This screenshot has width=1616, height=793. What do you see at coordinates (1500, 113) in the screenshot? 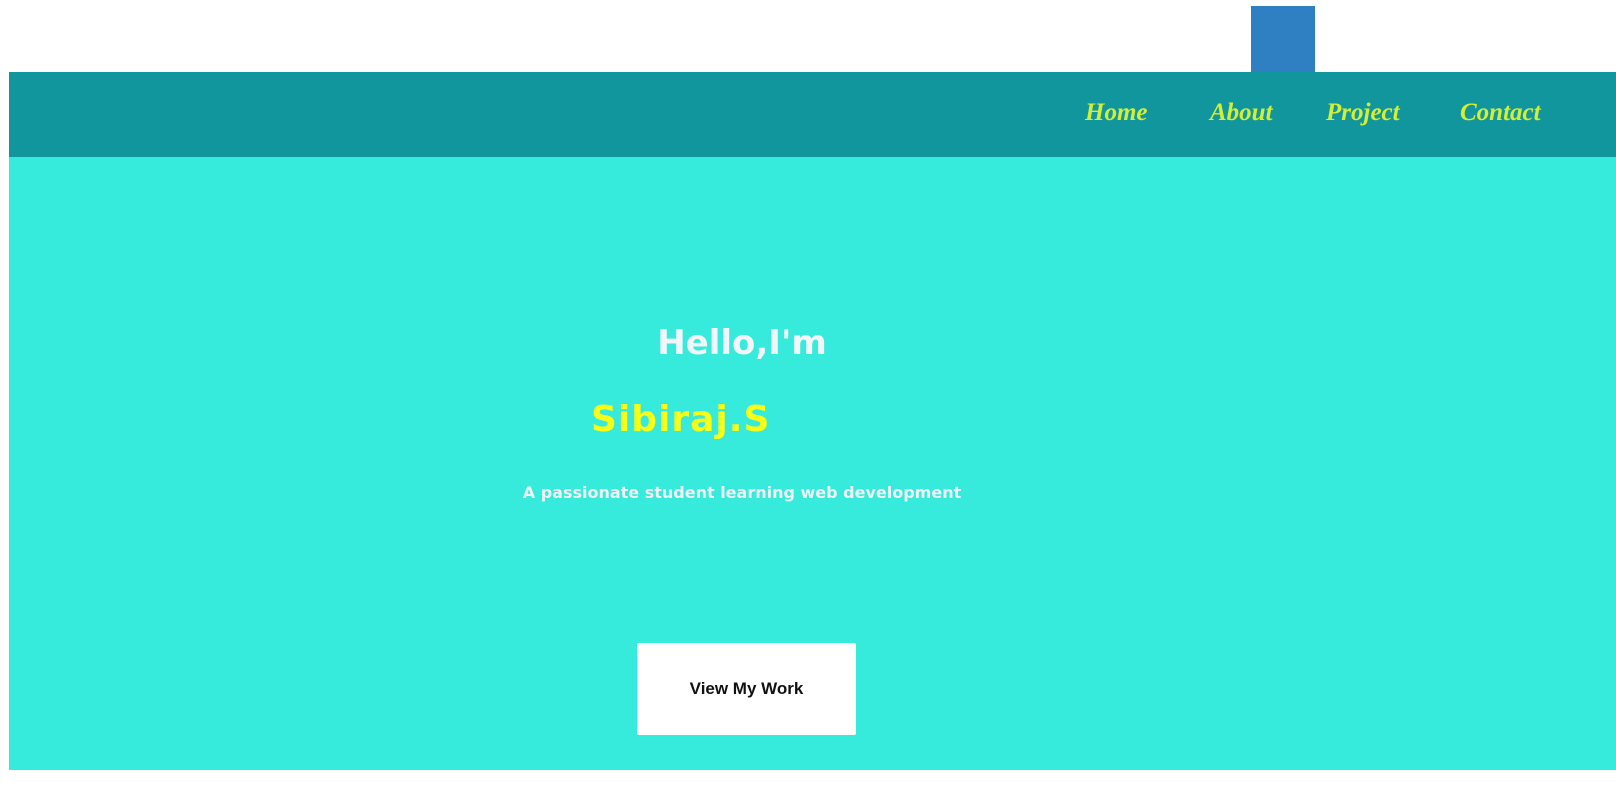
I see `nav-link-contact: Contact` at bounding box center [1500, 113].